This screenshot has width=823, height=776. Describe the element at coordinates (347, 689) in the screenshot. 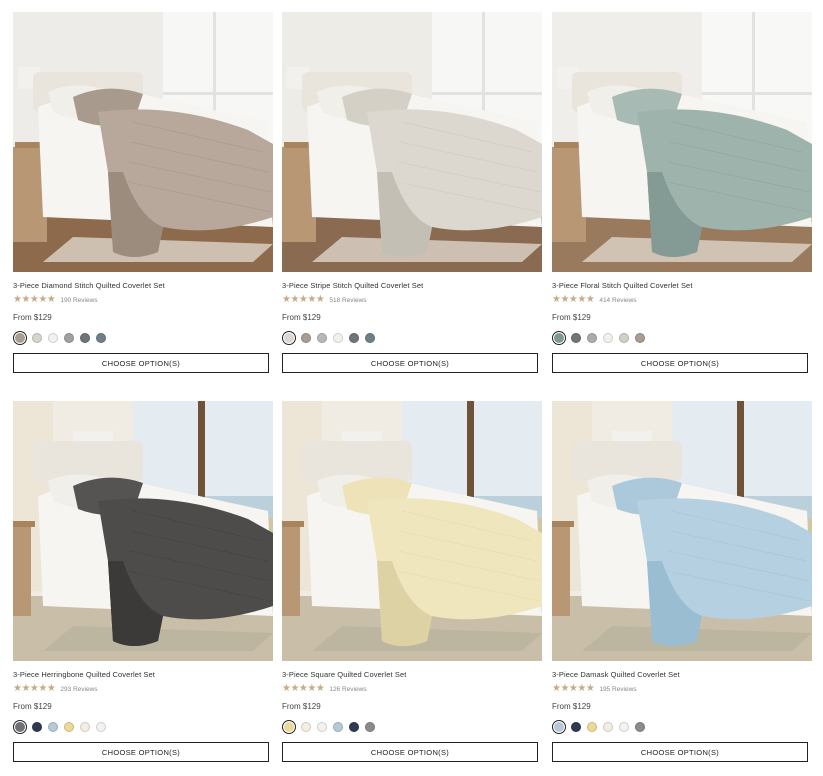

I see `review-count: 126 Reviews` at that location.